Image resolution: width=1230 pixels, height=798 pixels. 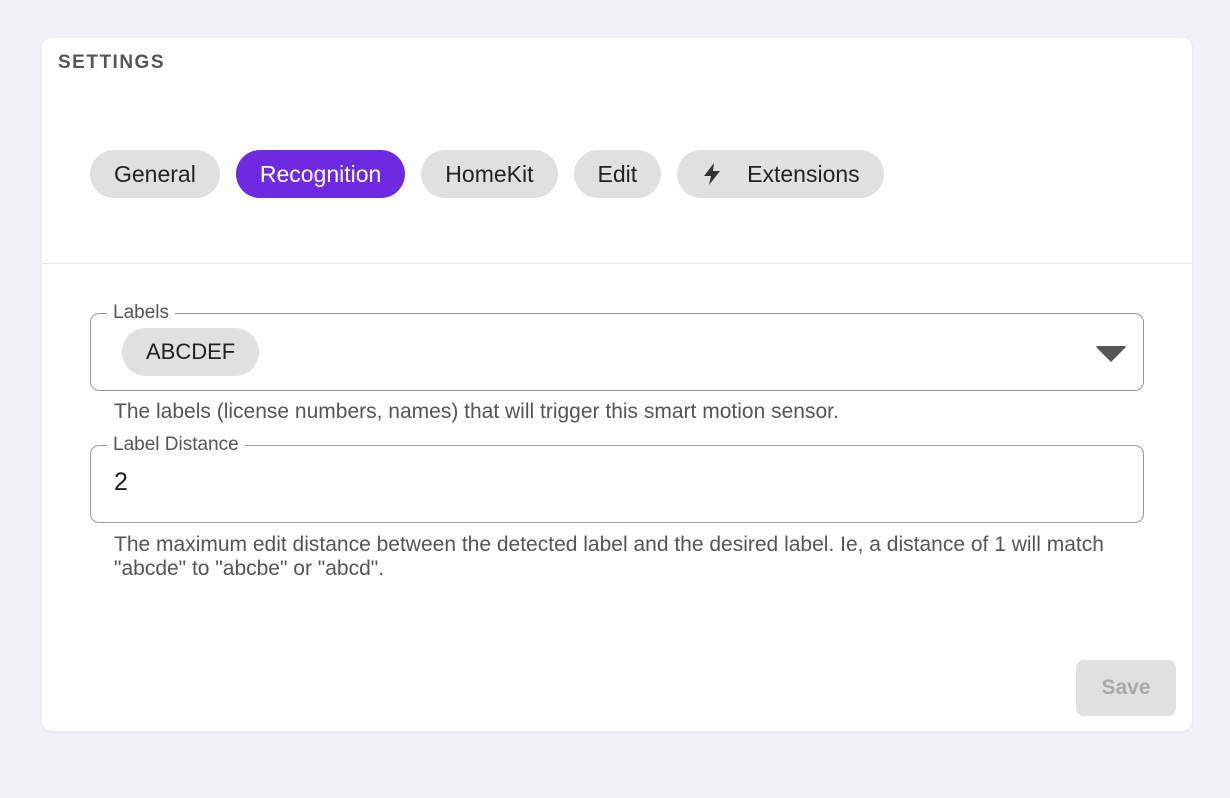 What do you see at coordinates (617, 346) in the screenshot?
I see `labels-select: Labels ABCDEF` at bounding box center [617, 346].